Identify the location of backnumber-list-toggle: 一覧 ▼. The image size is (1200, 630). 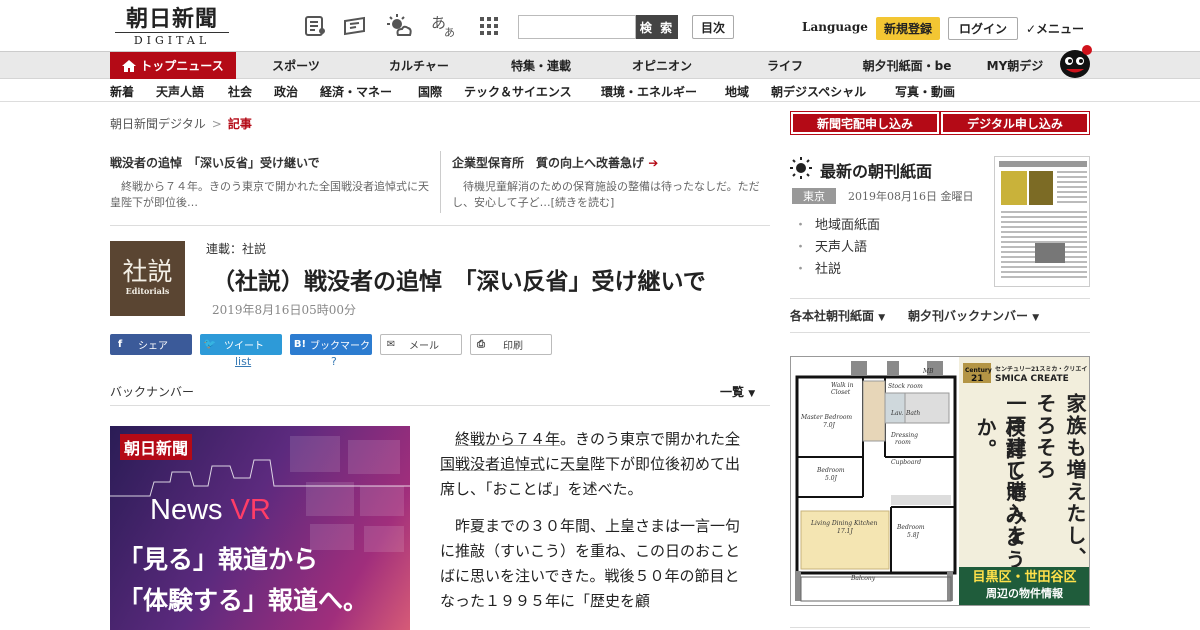
(737, 391).